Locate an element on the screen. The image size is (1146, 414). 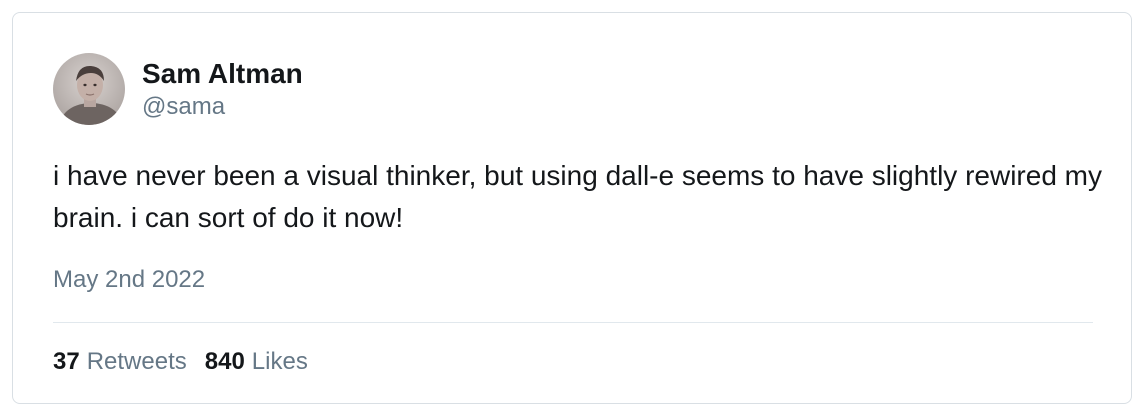
likes-count: 840 is located at coordinates (224, 361).